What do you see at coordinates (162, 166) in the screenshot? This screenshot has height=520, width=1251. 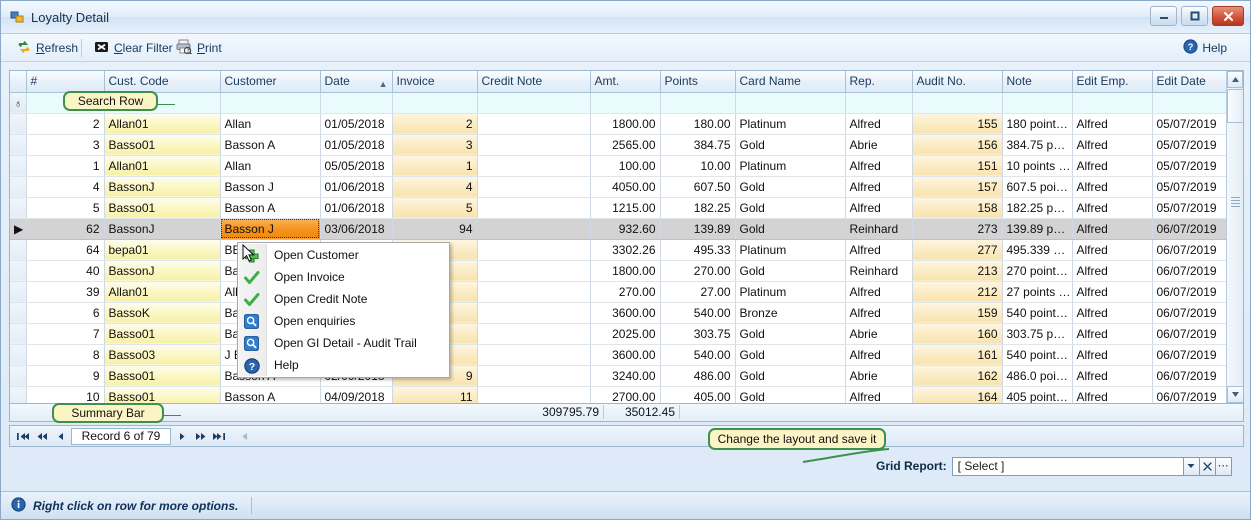 I see `cell-cust-code: Allan01` at bounding box center [162, 166].